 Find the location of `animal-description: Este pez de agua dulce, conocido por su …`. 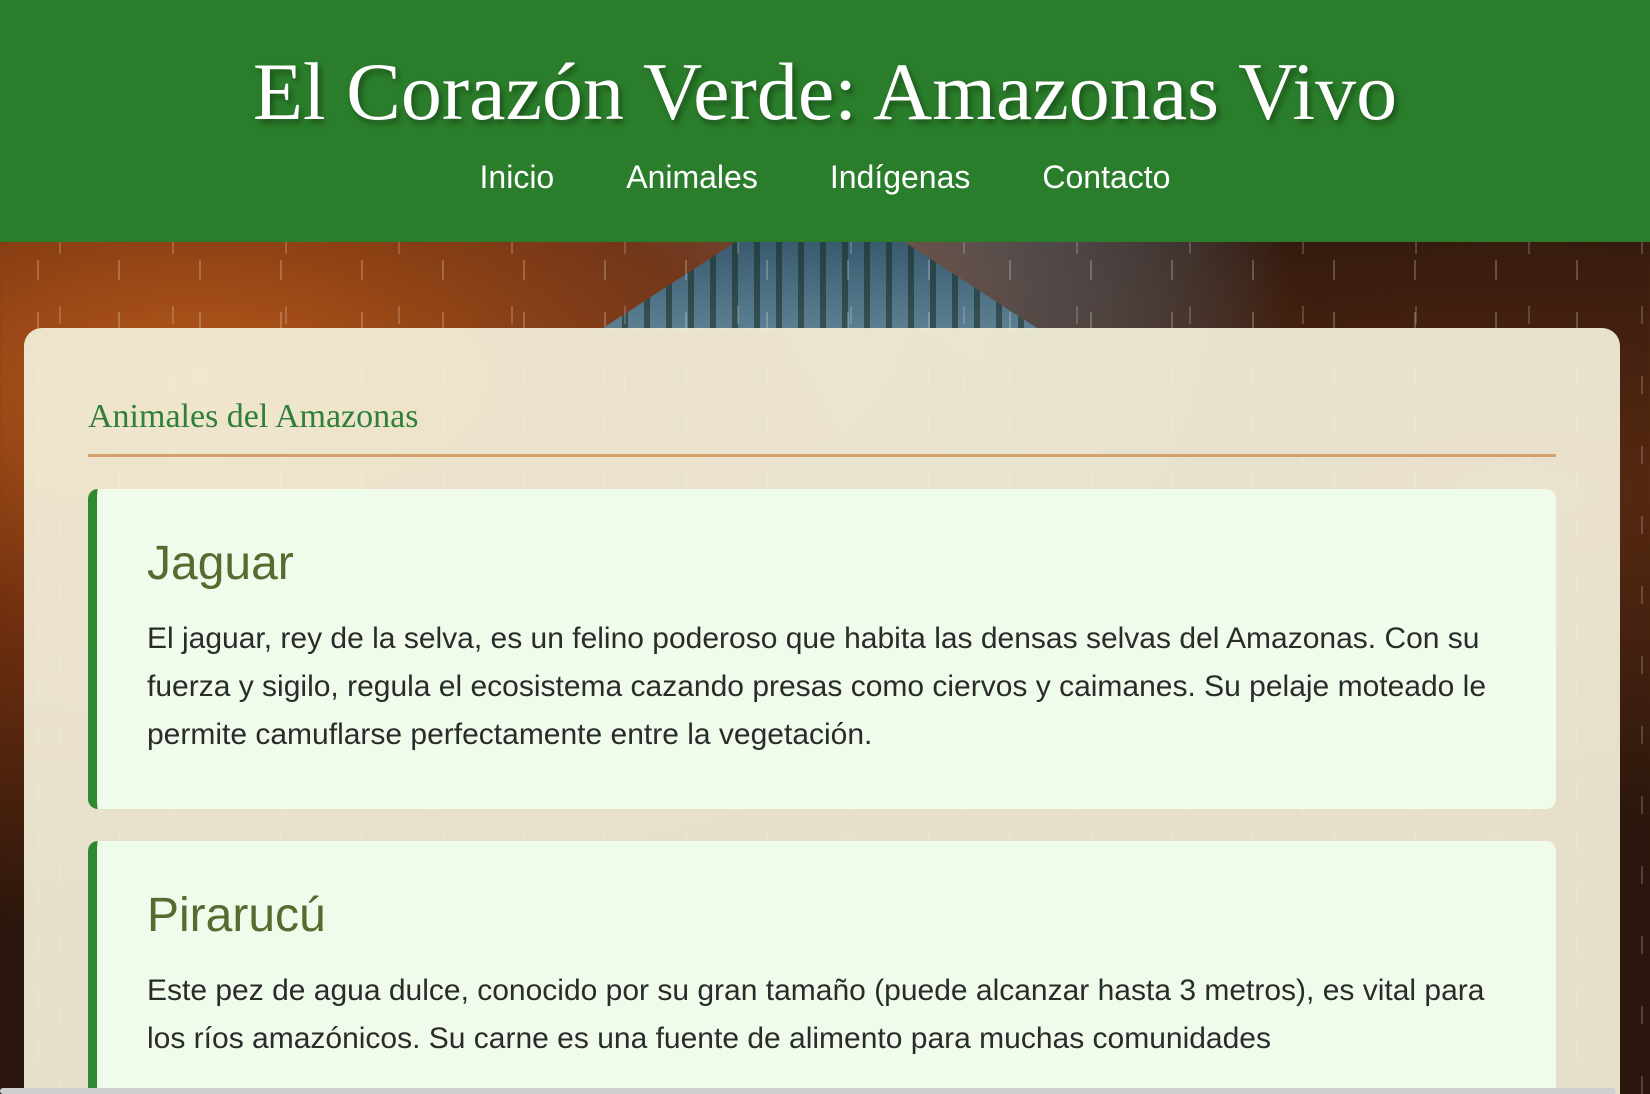

animal-description: Este pez de agua dulce, conocido por su … is located at coordinates (816, 1014).